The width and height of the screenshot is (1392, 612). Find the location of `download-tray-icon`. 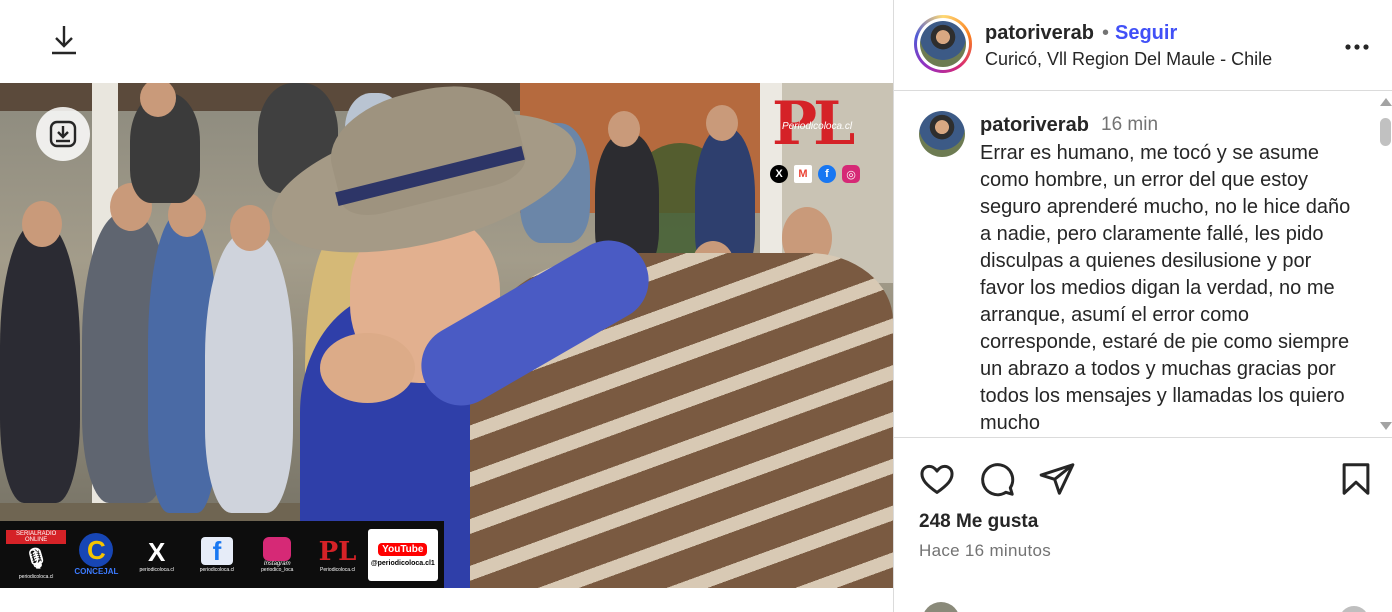

download-tray-icon is located at coordinates (63, 134).